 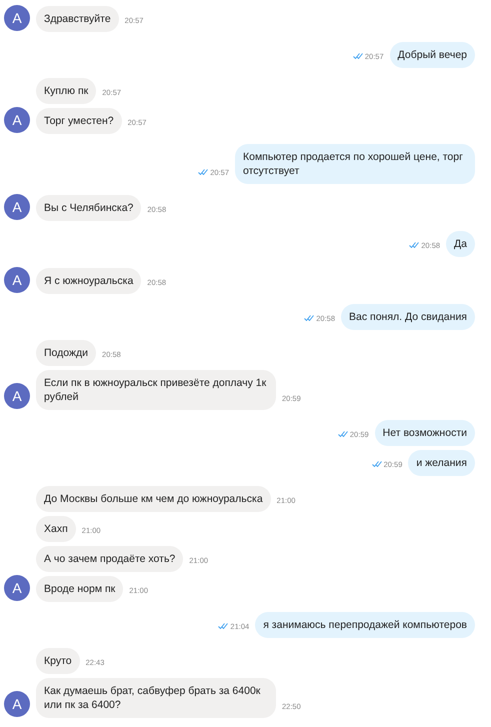 What do you see at coordinates (441, 463) in the screenshot?
I see `message-bubble: и желания` at bounding box center [441, 463].